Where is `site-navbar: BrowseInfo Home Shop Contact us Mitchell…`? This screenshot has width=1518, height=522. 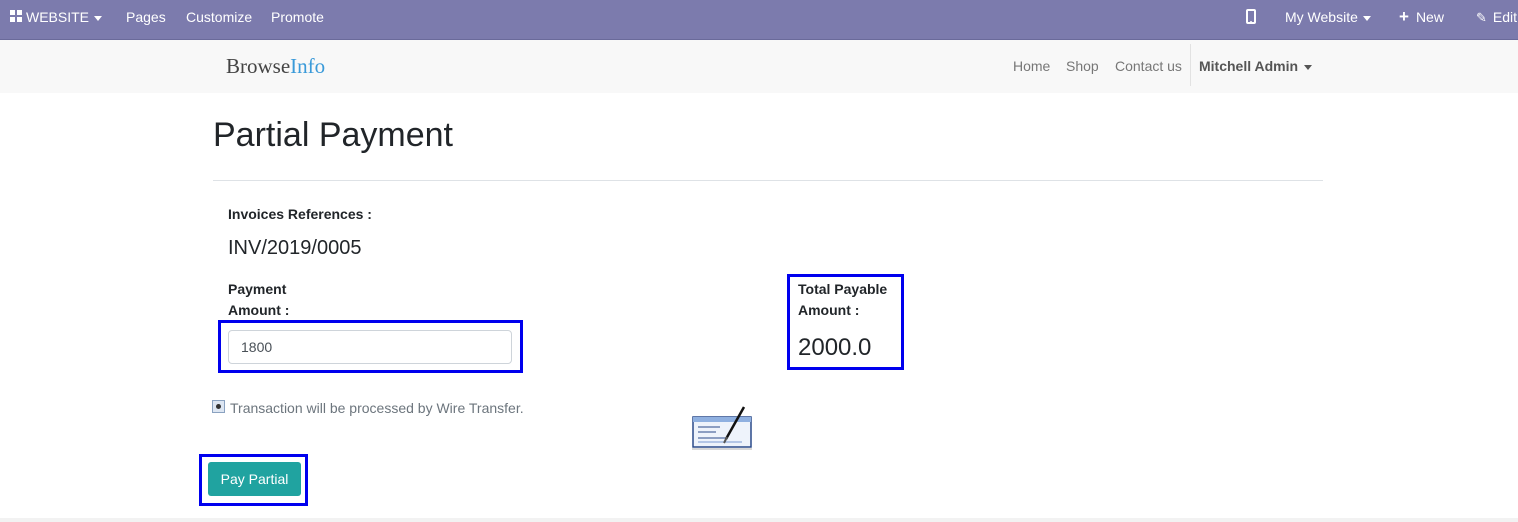 site-navbar: BrowseInfo Home Shop Contact us Mitchell… is located at coordinates (759, 66).